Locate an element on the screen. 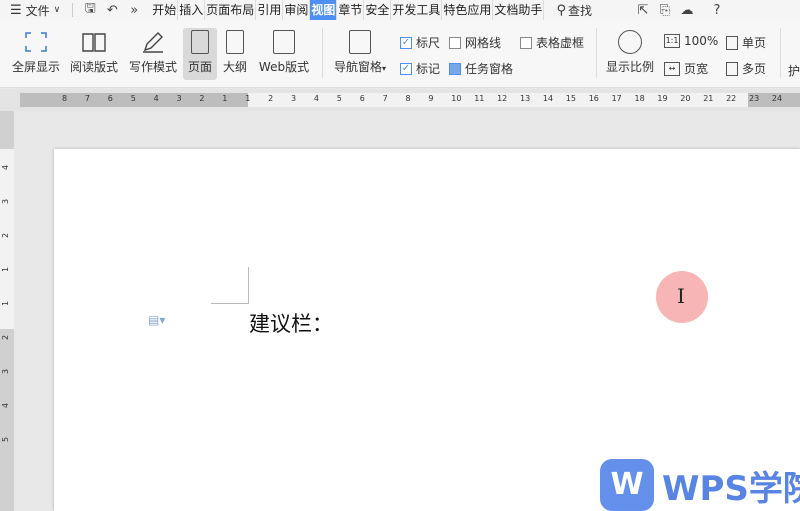  text-cursor-icon: I is located at coordinates (681, 296).